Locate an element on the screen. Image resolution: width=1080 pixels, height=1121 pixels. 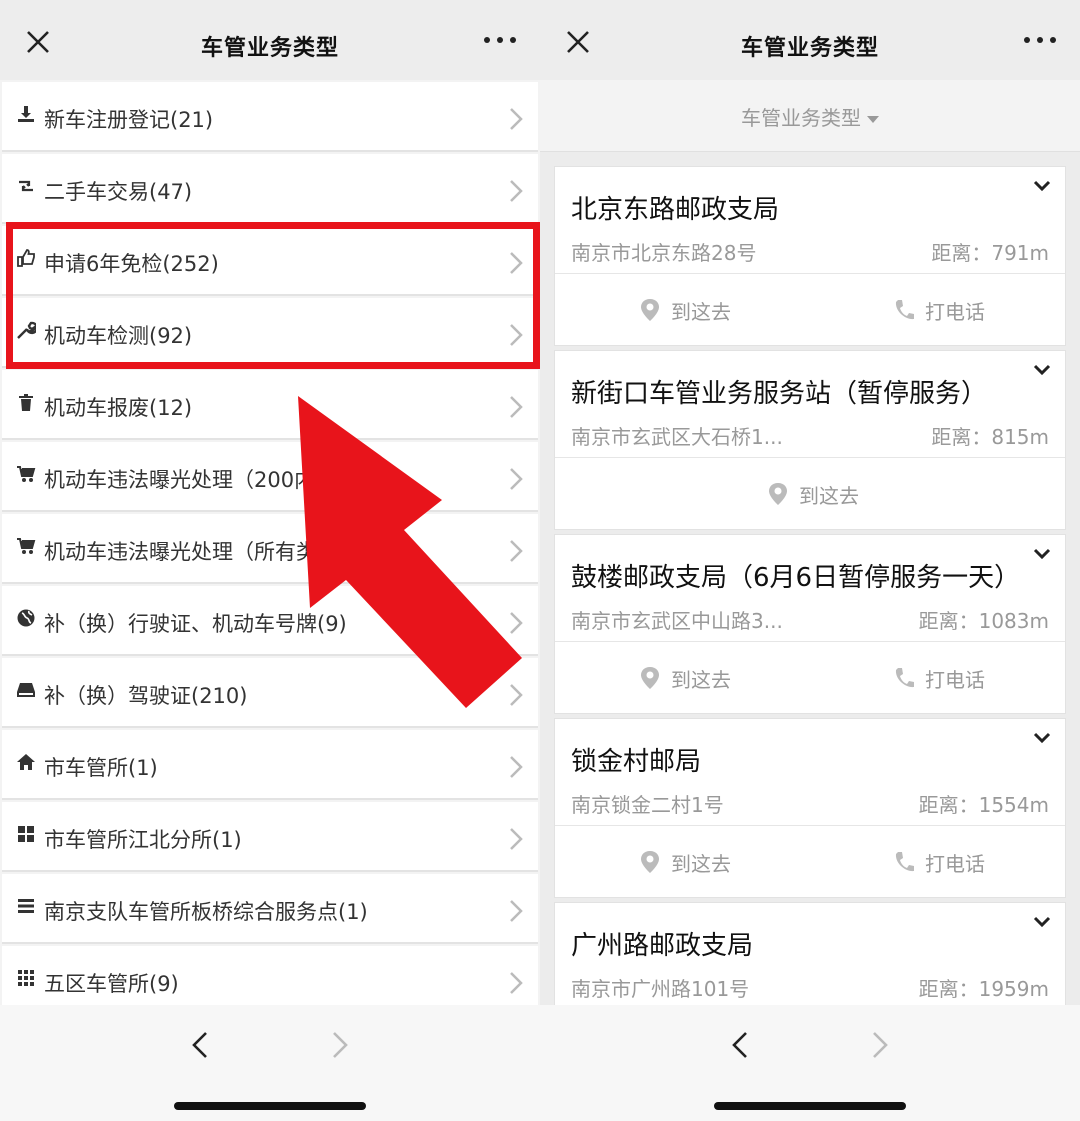
highlight-box is located at coordinates (273, 295).